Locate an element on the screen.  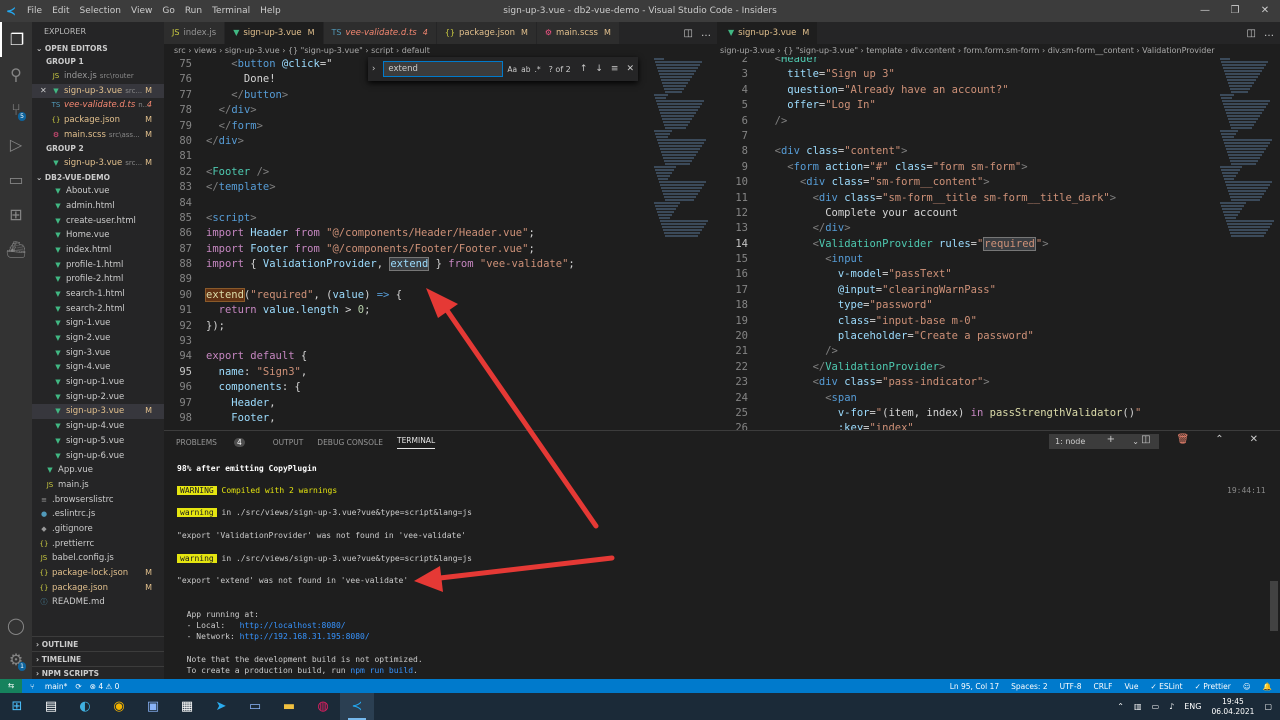
menu-terminal: Terminal is located at coordinates (231, 11).